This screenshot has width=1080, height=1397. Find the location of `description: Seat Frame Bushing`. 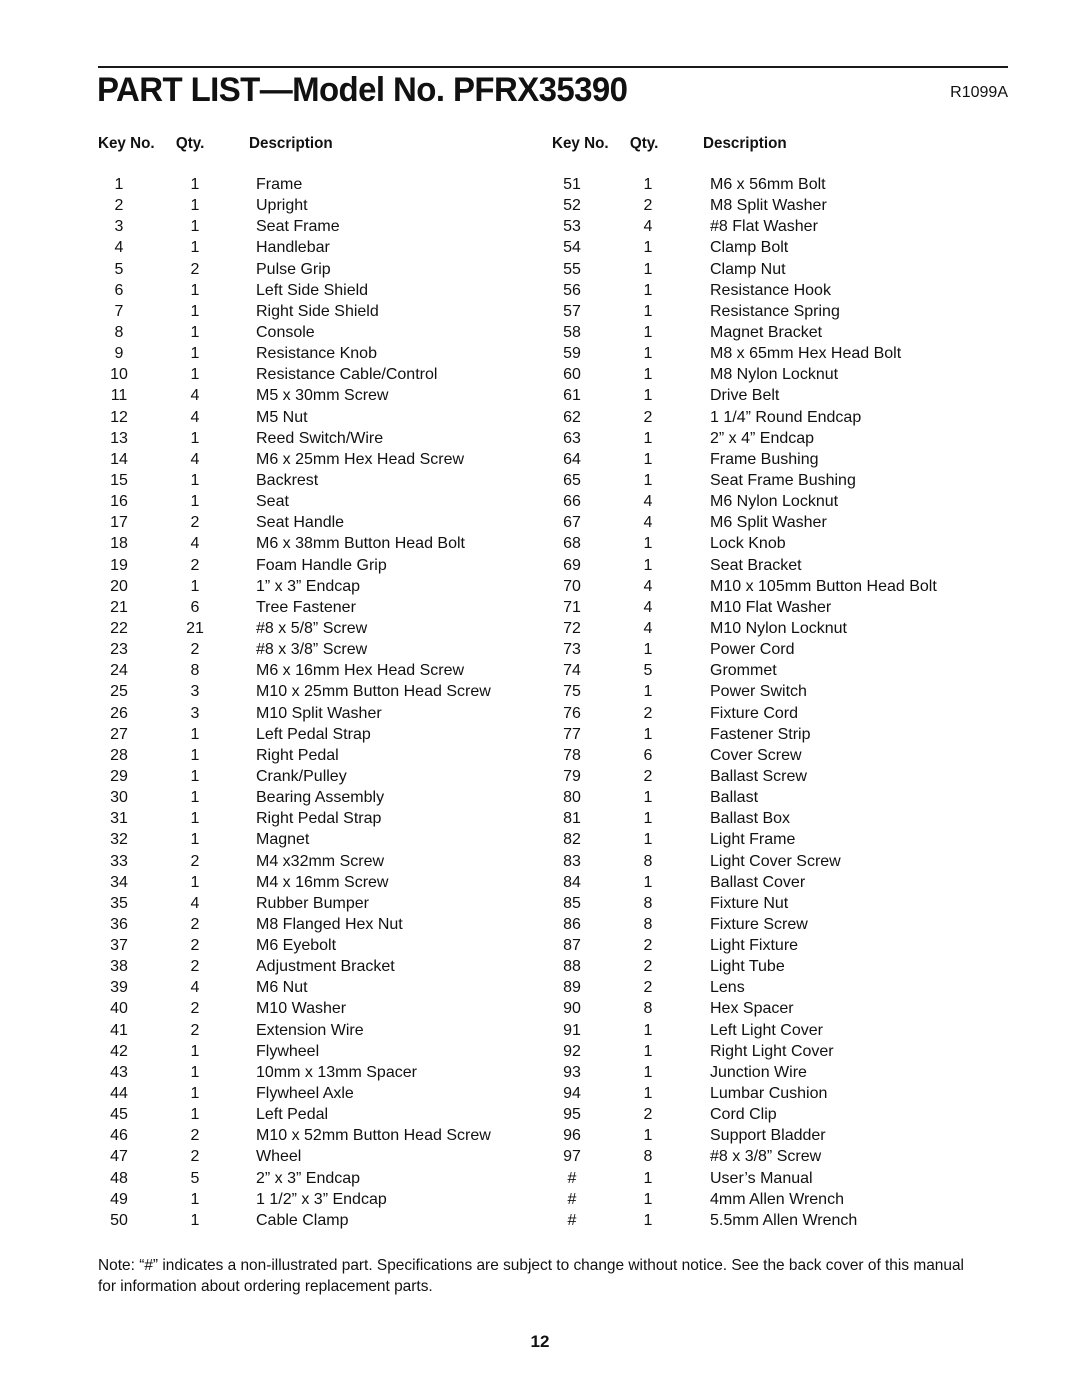

description: Seat Frame Bushing is located at coordinates (783, 480).